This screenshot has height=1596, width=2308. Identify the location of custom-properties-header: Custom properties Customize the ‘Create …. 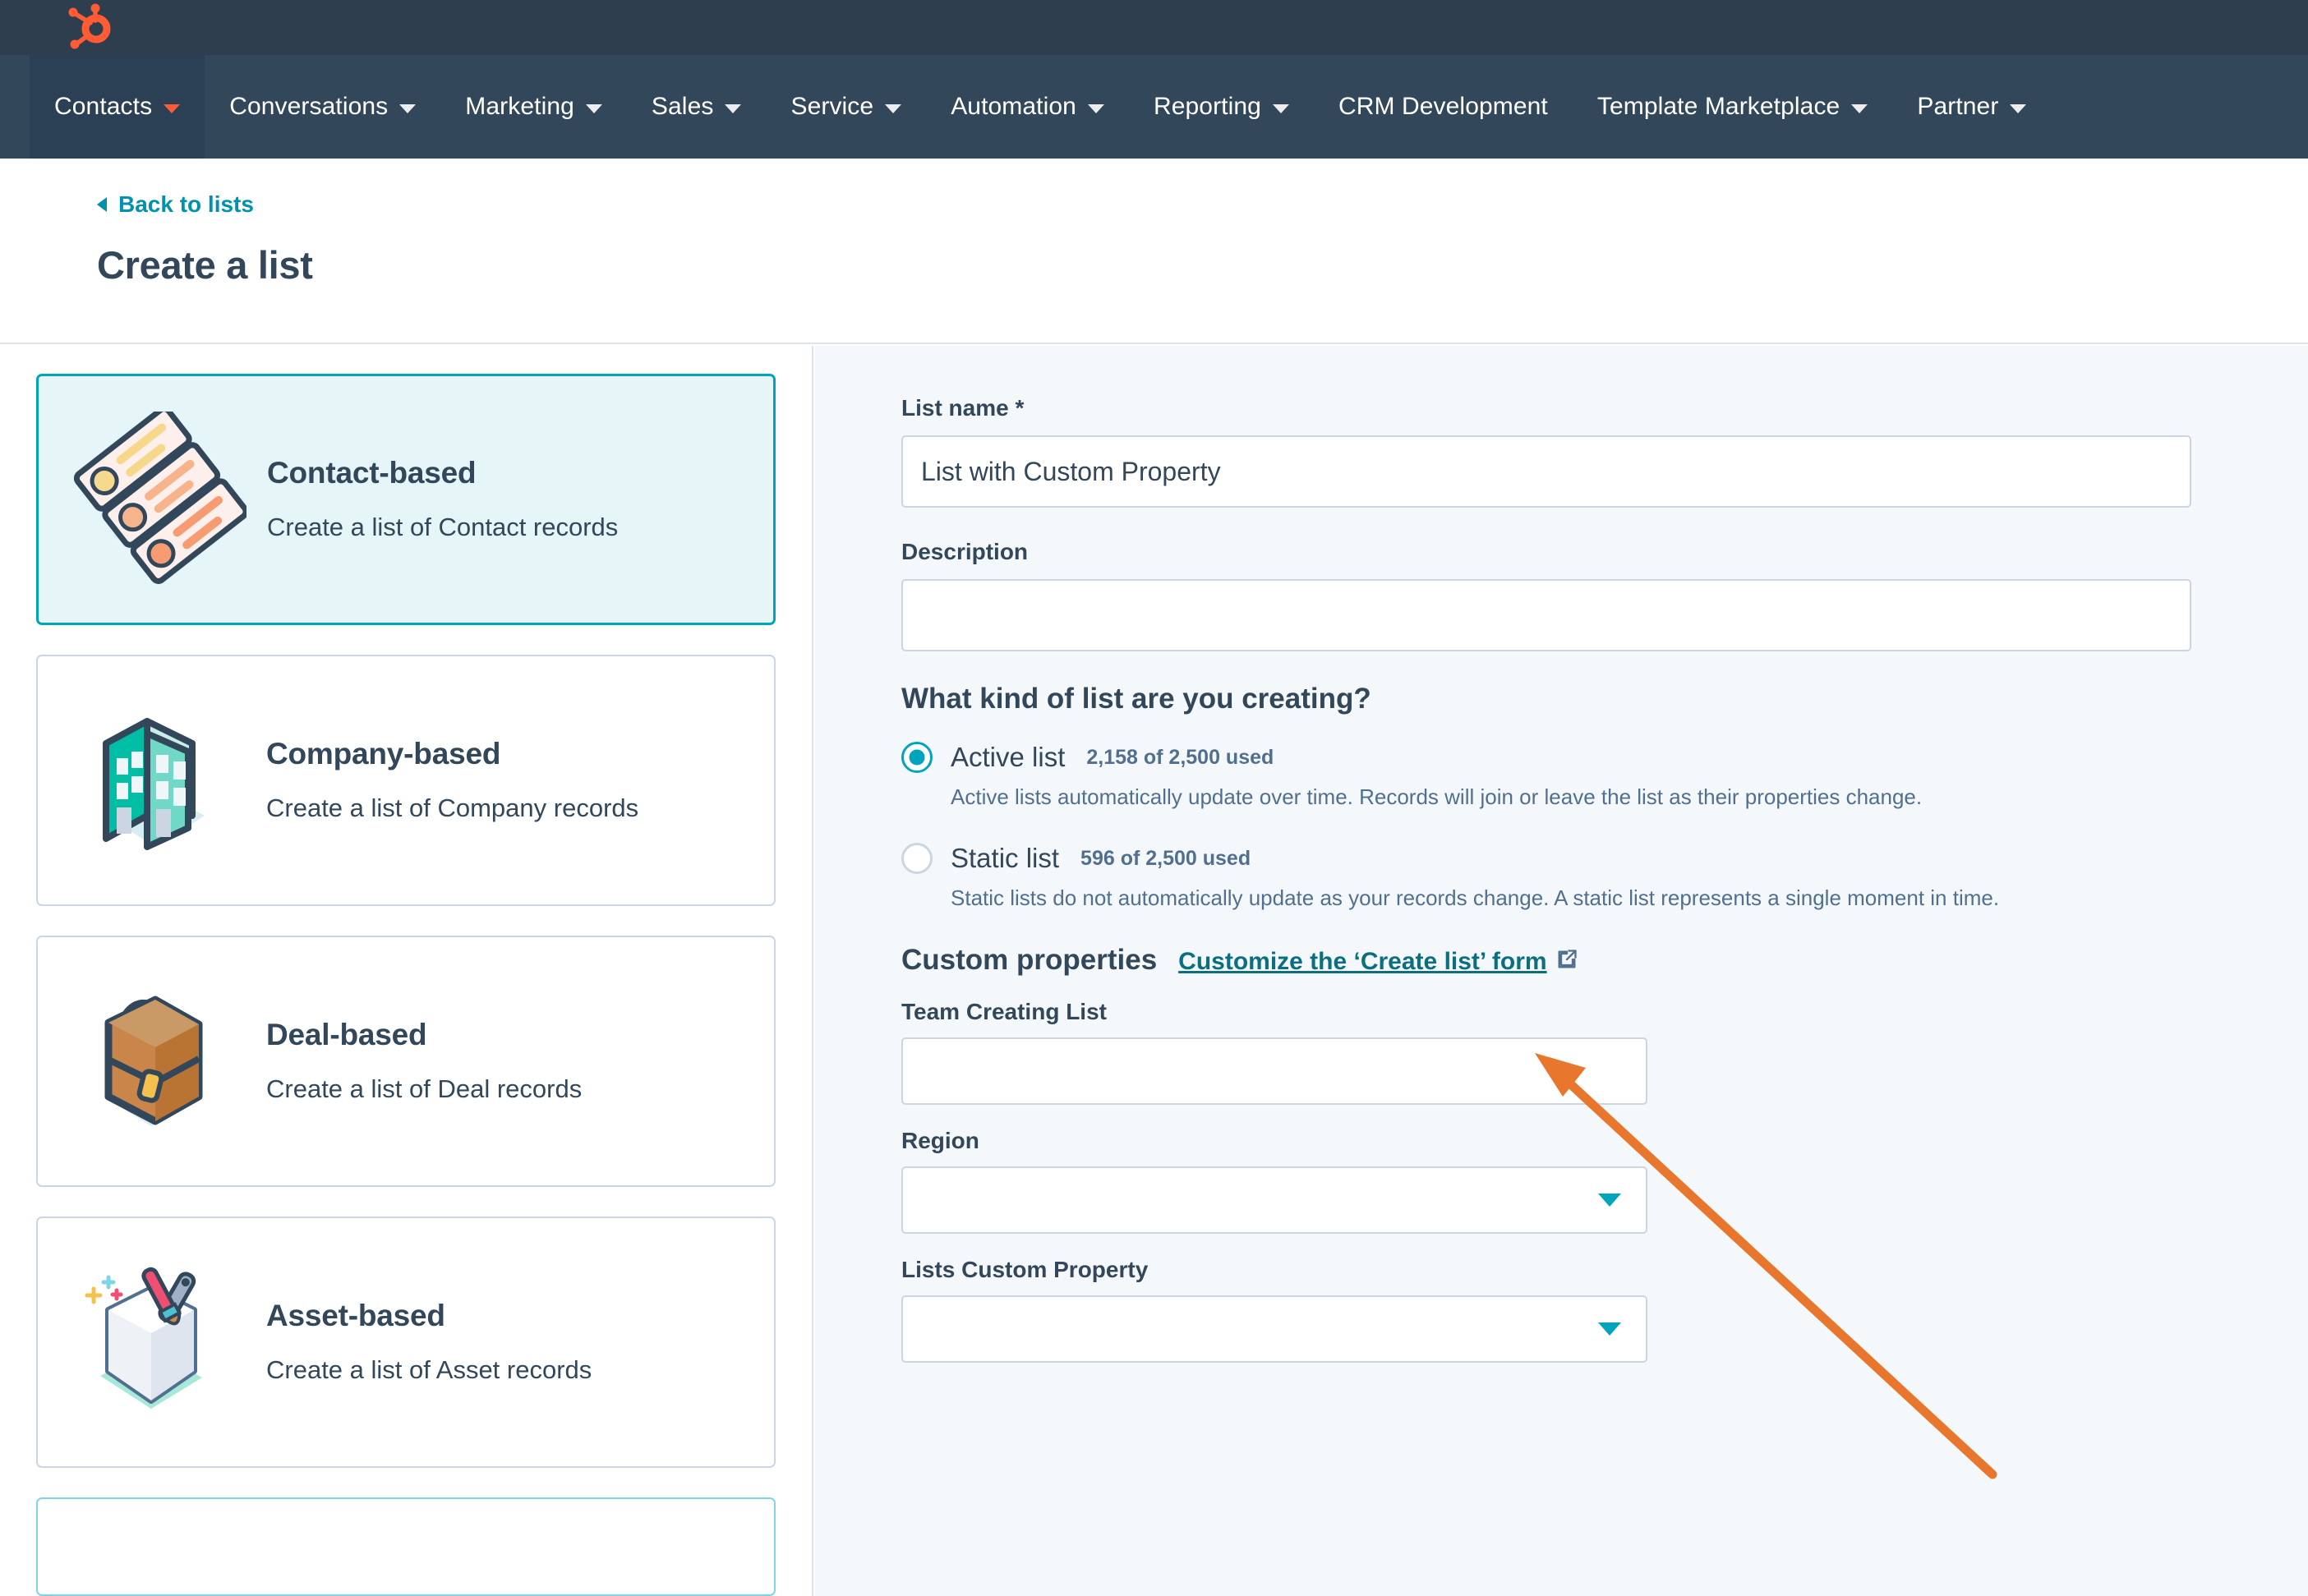
(1561, 960).